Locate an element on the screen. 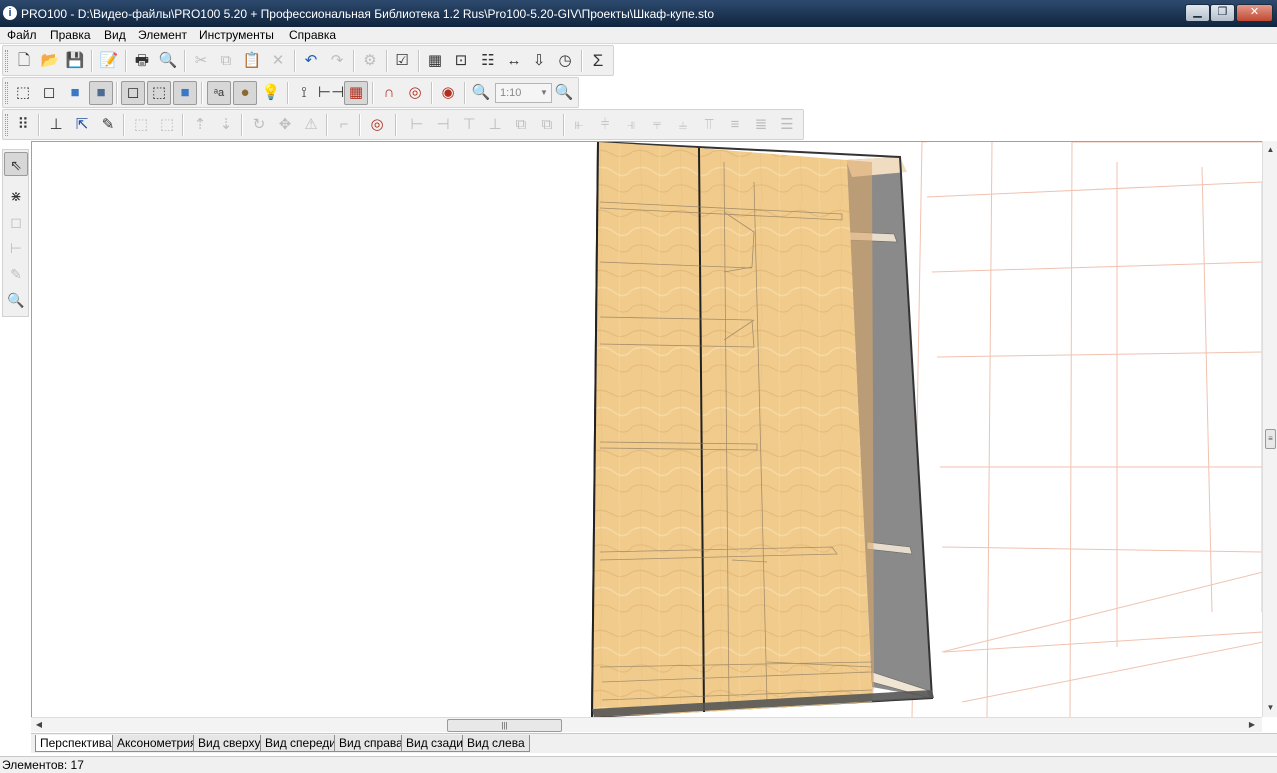 This screenshot has width=1277, height=773. menu-help: Справка is located at coordinates (312, 35).